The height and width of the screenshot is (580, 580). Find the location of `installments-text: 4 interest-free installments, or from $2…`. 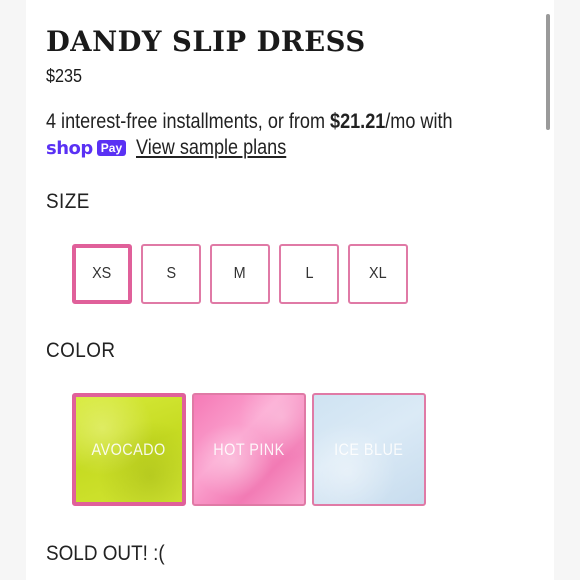

installments-text: 4 interest-free installments, or from $2… is located at coordinates (249, 122).